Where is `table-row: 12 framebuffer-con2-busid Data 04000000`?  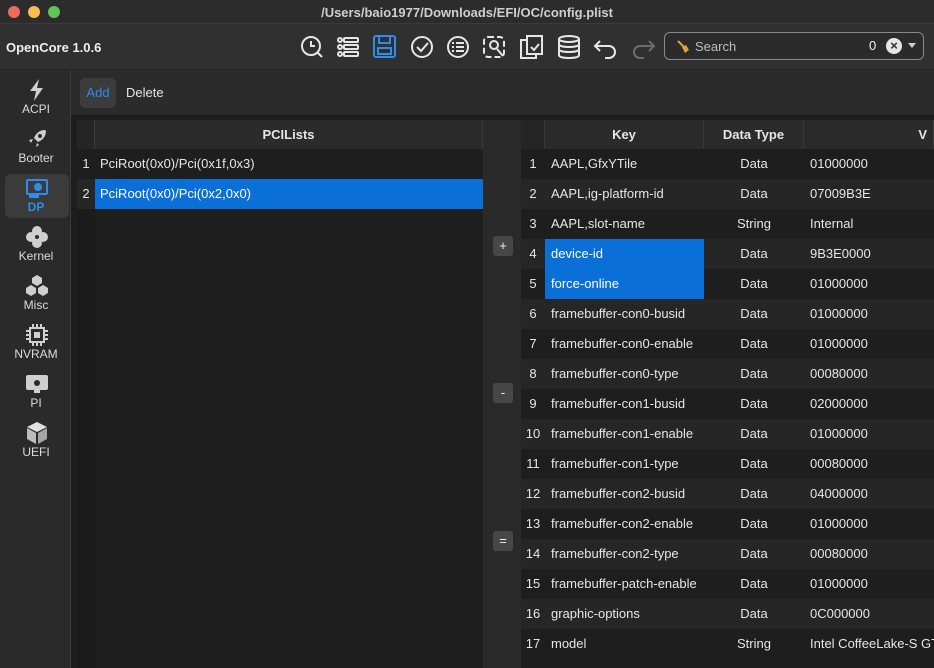
table-row: 12 framebuffer-con2-busid Data 04000000 is located at coordinates (727, 494).